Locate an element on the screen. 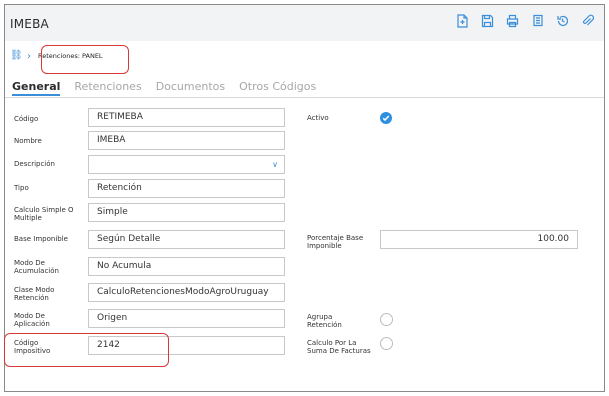 The height and width of the screenshot is (396, 609). save-icon is located at coordinates (487, 20).